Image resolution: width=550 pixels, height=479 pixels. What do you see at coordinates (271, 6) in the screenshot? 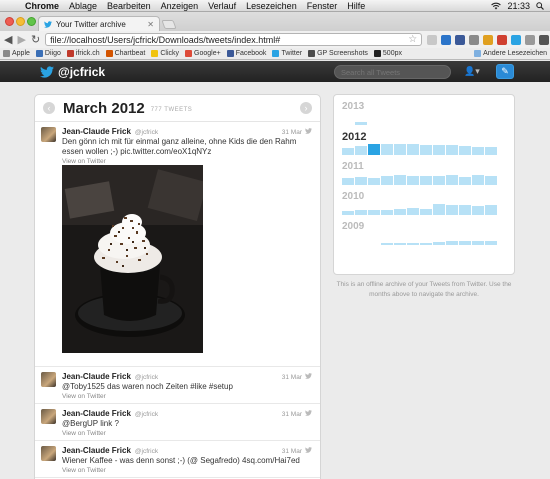
I see `menu-lesezeichen: Lesezeichen` at bounding box center [271, 6].